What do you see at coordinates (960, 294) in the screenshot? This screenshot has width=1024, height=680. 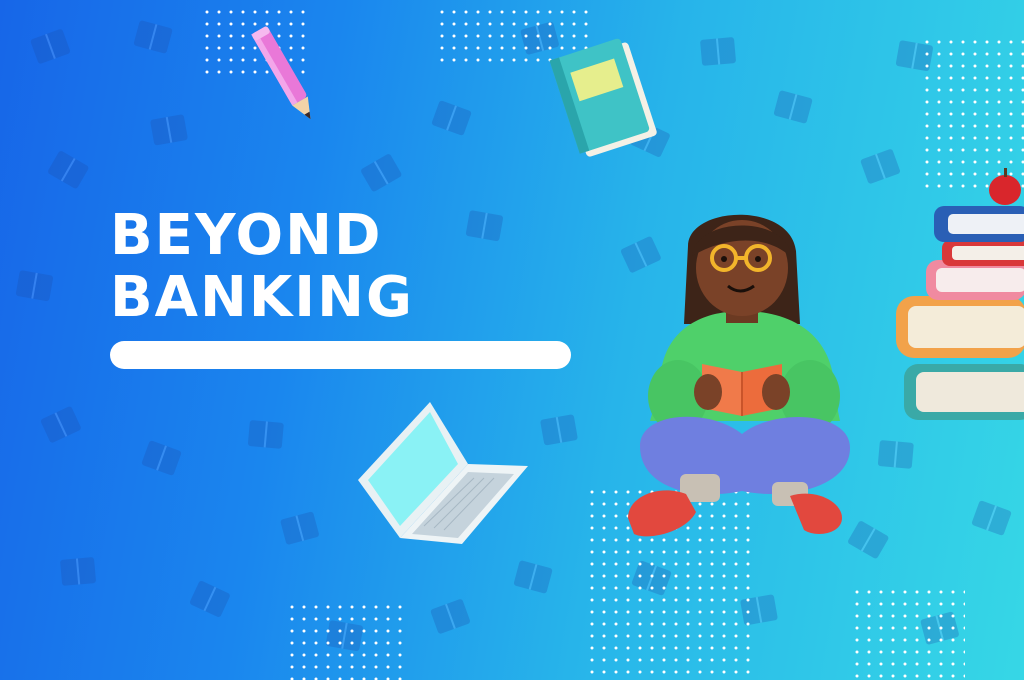 I see `book-stack-icon` at bounding box center [960, 294].